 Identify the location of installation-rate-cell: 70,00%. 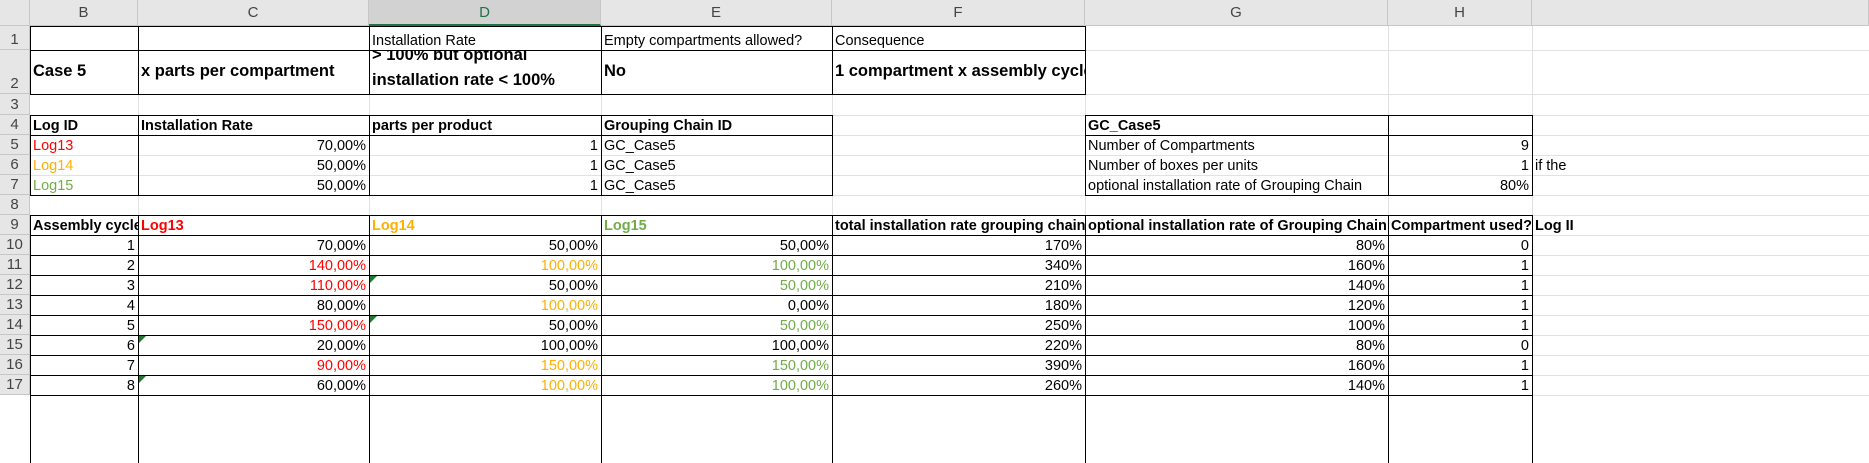
(253, 145).